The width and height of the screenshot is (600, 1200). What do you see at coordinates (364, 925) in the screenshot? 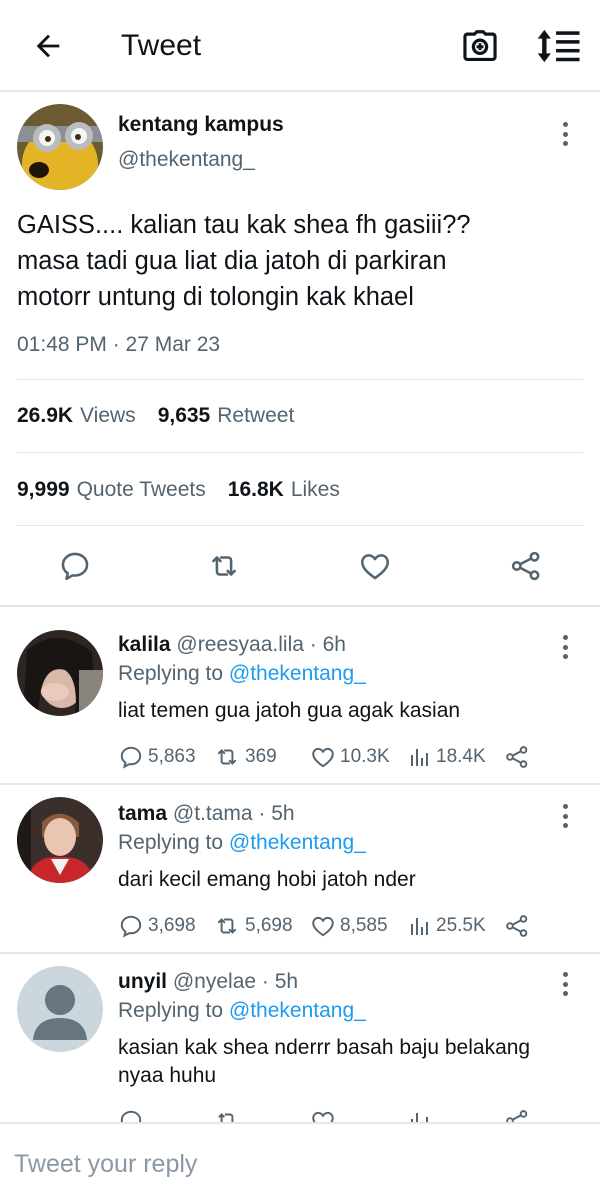
I see `like-count: 8,585` at bounding box center [364, 925].